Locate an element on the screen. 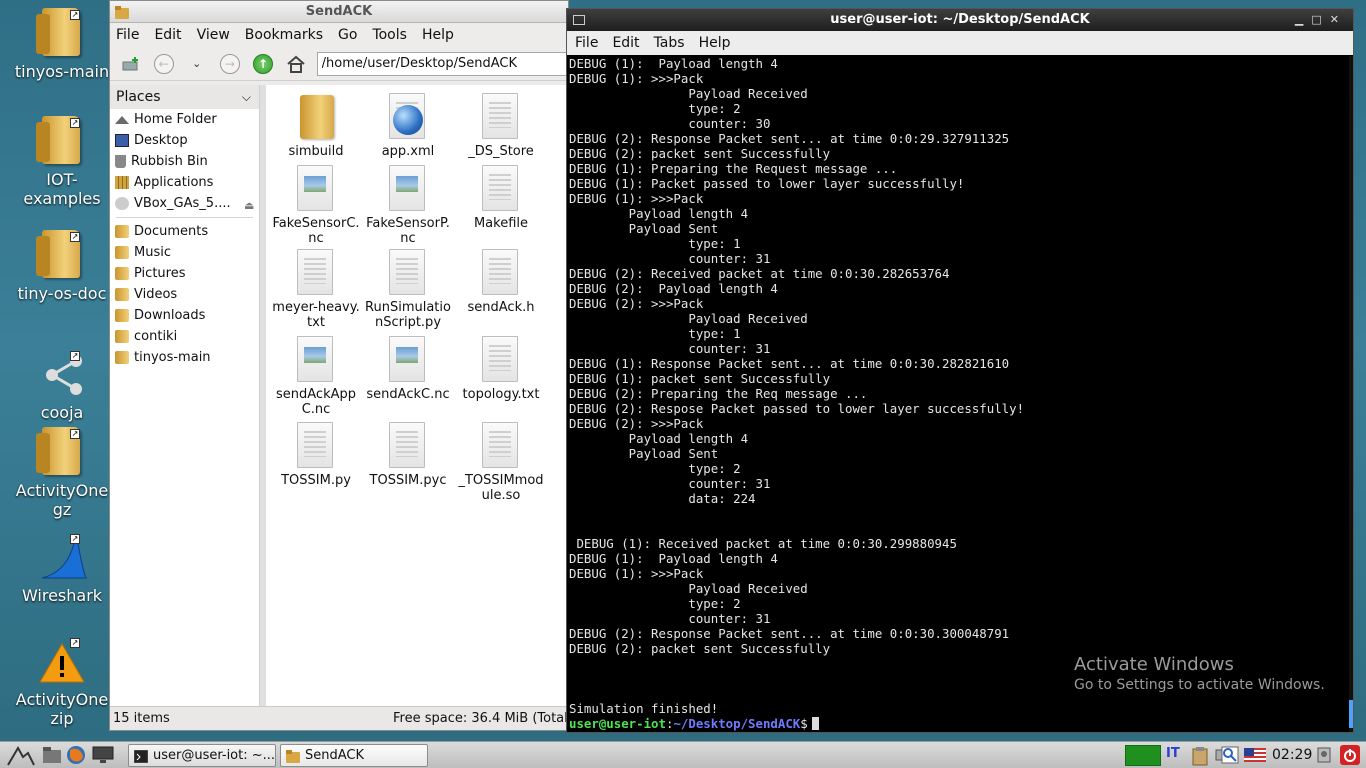  places-header: Places ⌵ is located at coordinates (184, 97).